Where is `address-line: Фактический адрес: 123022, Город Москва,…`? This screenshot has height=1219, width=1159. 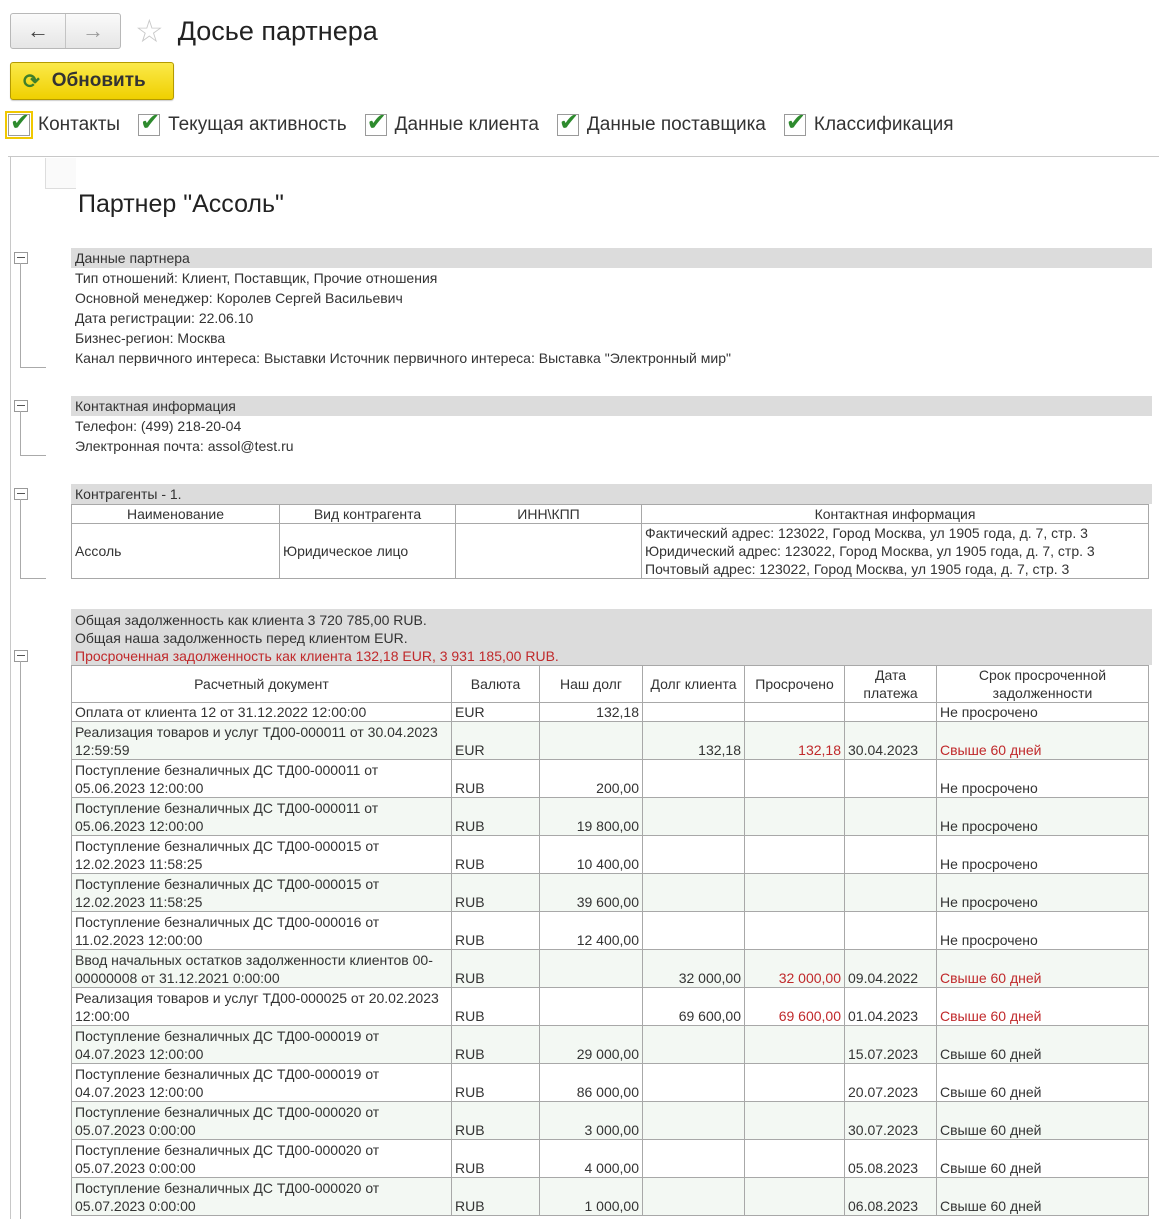 address-line: Фактический адрес: 123022, Город Москва,… is located at coordinates (866, 533).